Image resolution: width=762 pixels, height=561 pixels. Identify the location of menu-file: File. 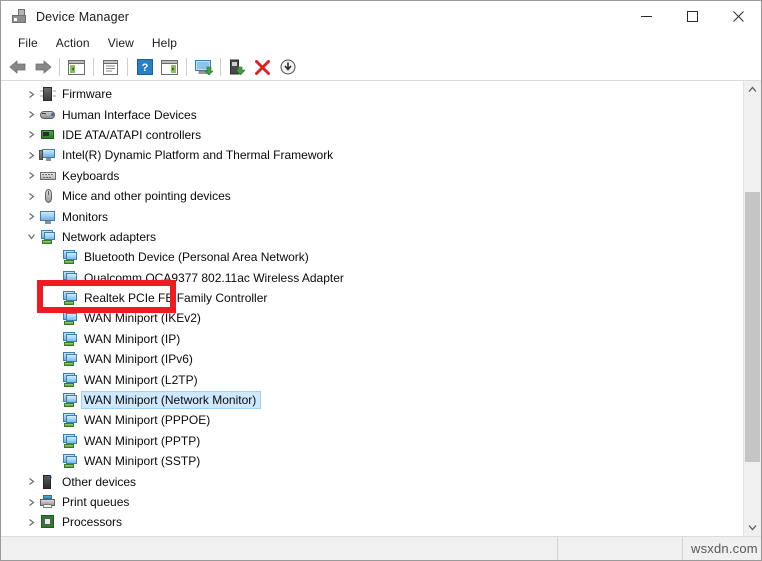
(28, 43).